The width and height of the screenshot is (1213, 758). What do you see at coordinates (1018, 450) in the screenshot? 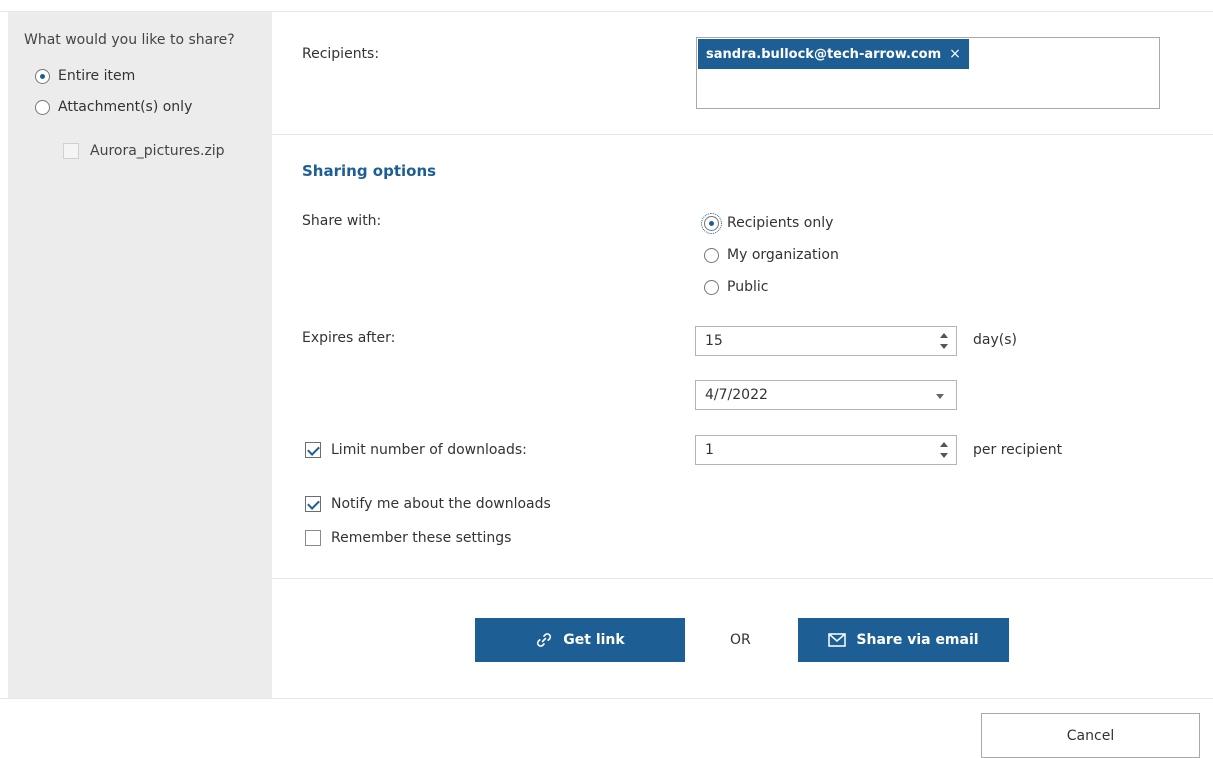
I see `download-limit-unit: per recipient` at bounding box center [1018, 450].